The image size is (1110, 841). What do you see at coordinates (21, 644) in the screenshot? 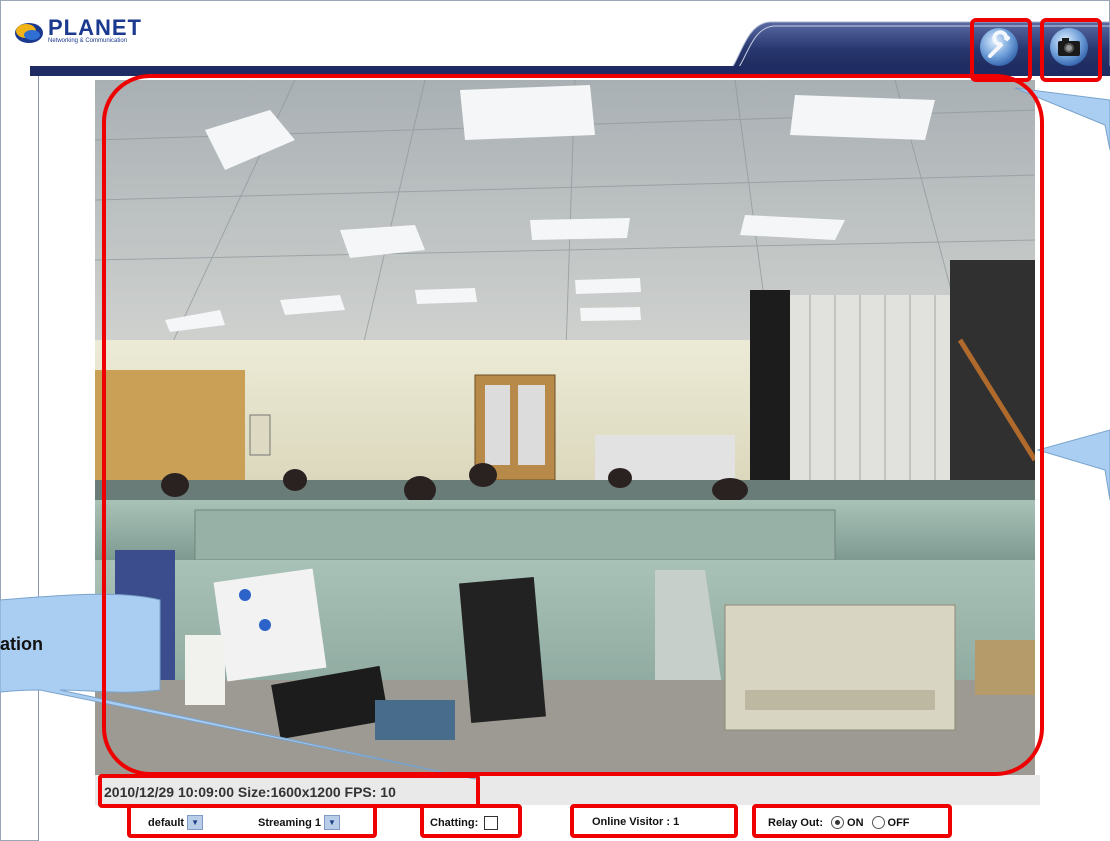
I see `callout-text: ation` at bounding box center [21, 644].